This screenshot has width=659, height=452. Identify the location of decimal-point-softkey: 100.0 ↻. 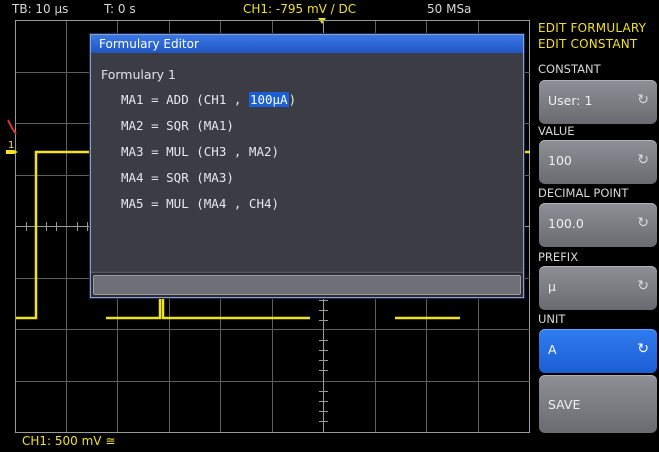
(598, 225).